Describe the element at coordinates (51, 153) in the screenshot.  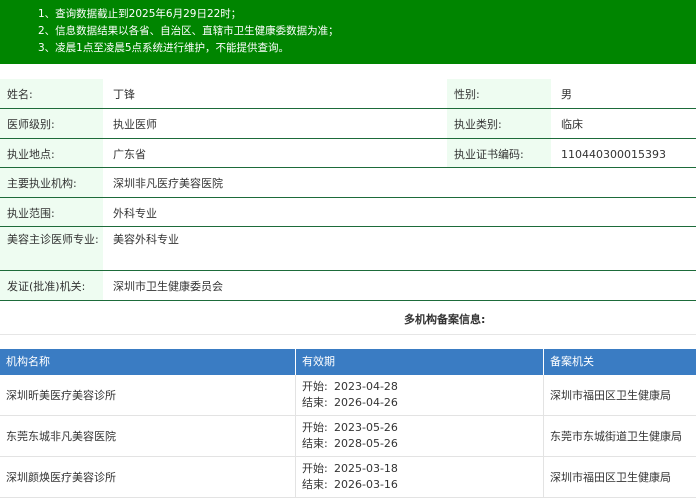
I see `location-label: 执业地点:` at that location.